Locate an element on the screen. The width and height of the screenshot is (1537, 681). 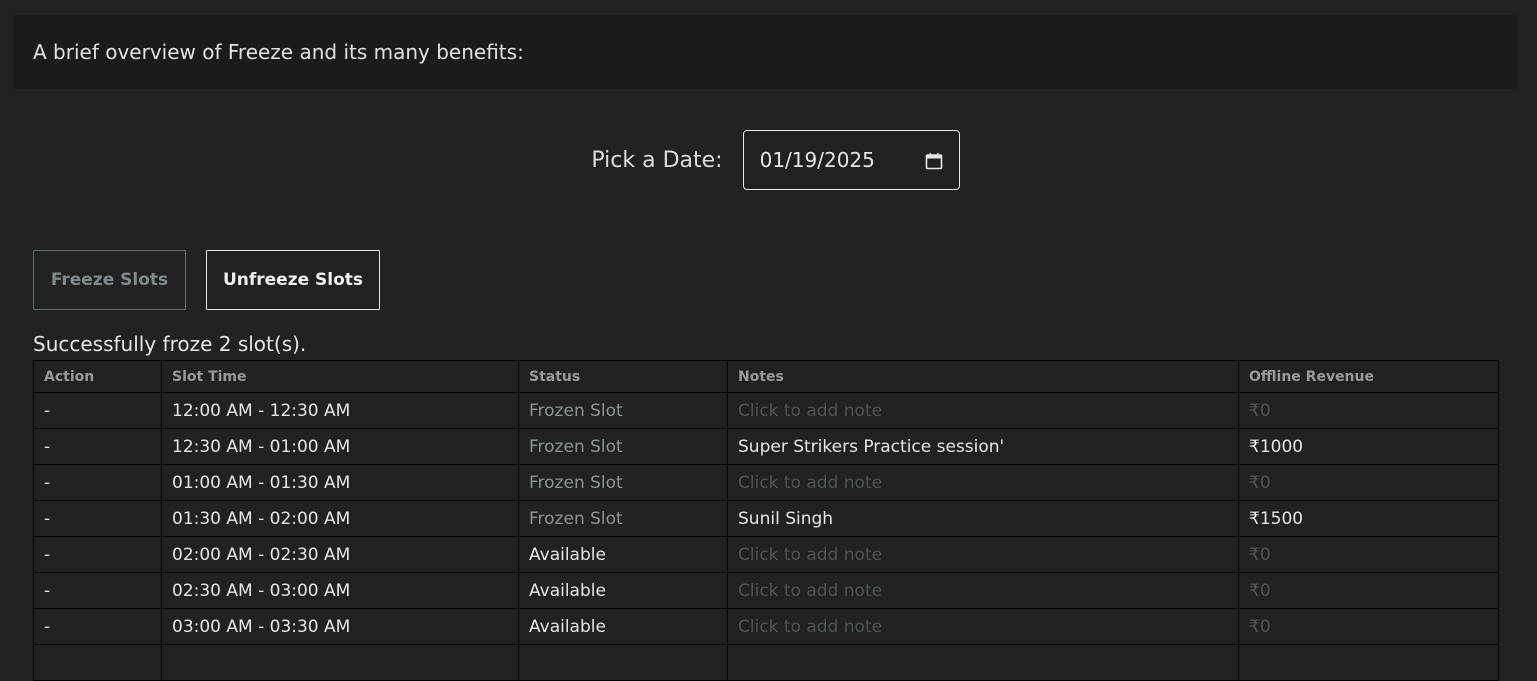
table-row is located at coordinates (766, 662).